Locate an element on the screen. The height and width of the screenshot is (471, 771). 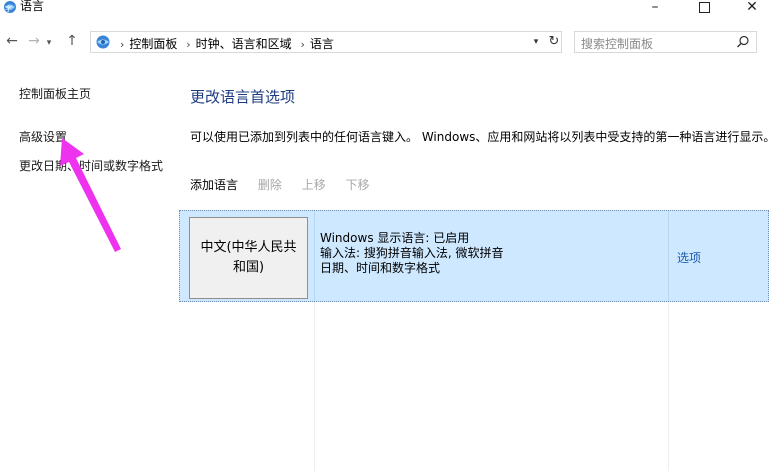
back-button: ← is located at coordinates (12, 41).